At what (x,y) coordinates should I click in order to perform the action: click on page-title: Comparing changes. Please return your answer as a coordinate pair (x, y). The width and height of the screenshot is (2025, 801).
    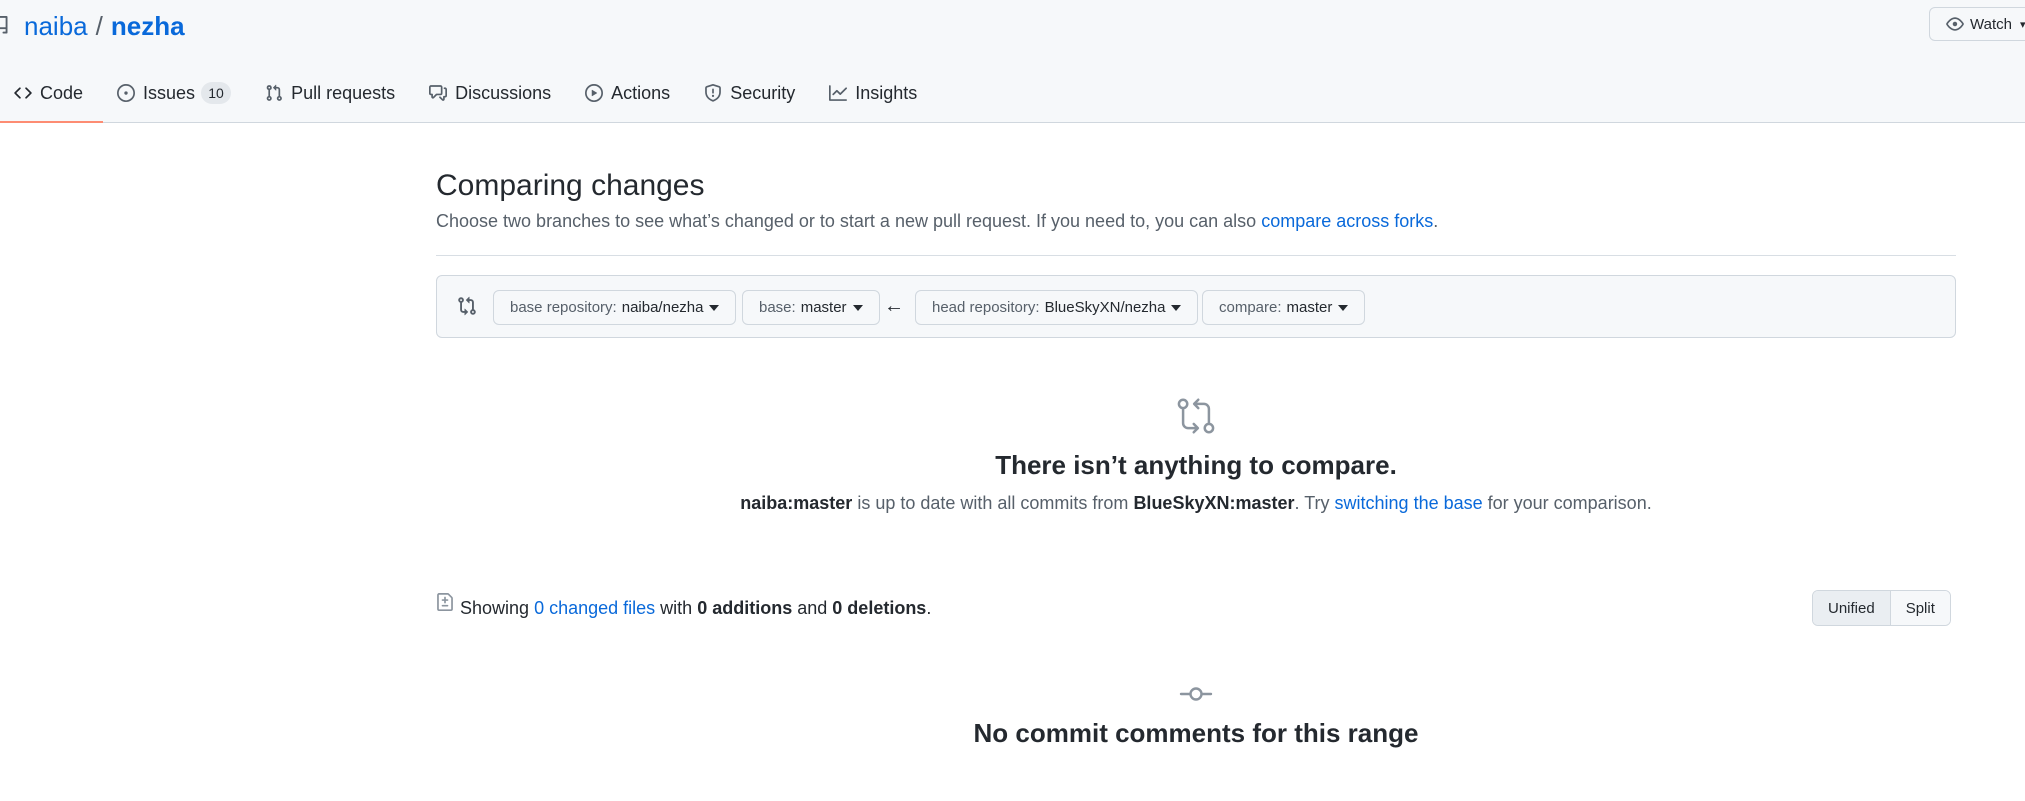
    Looking at the image, I should click on (570, 185).